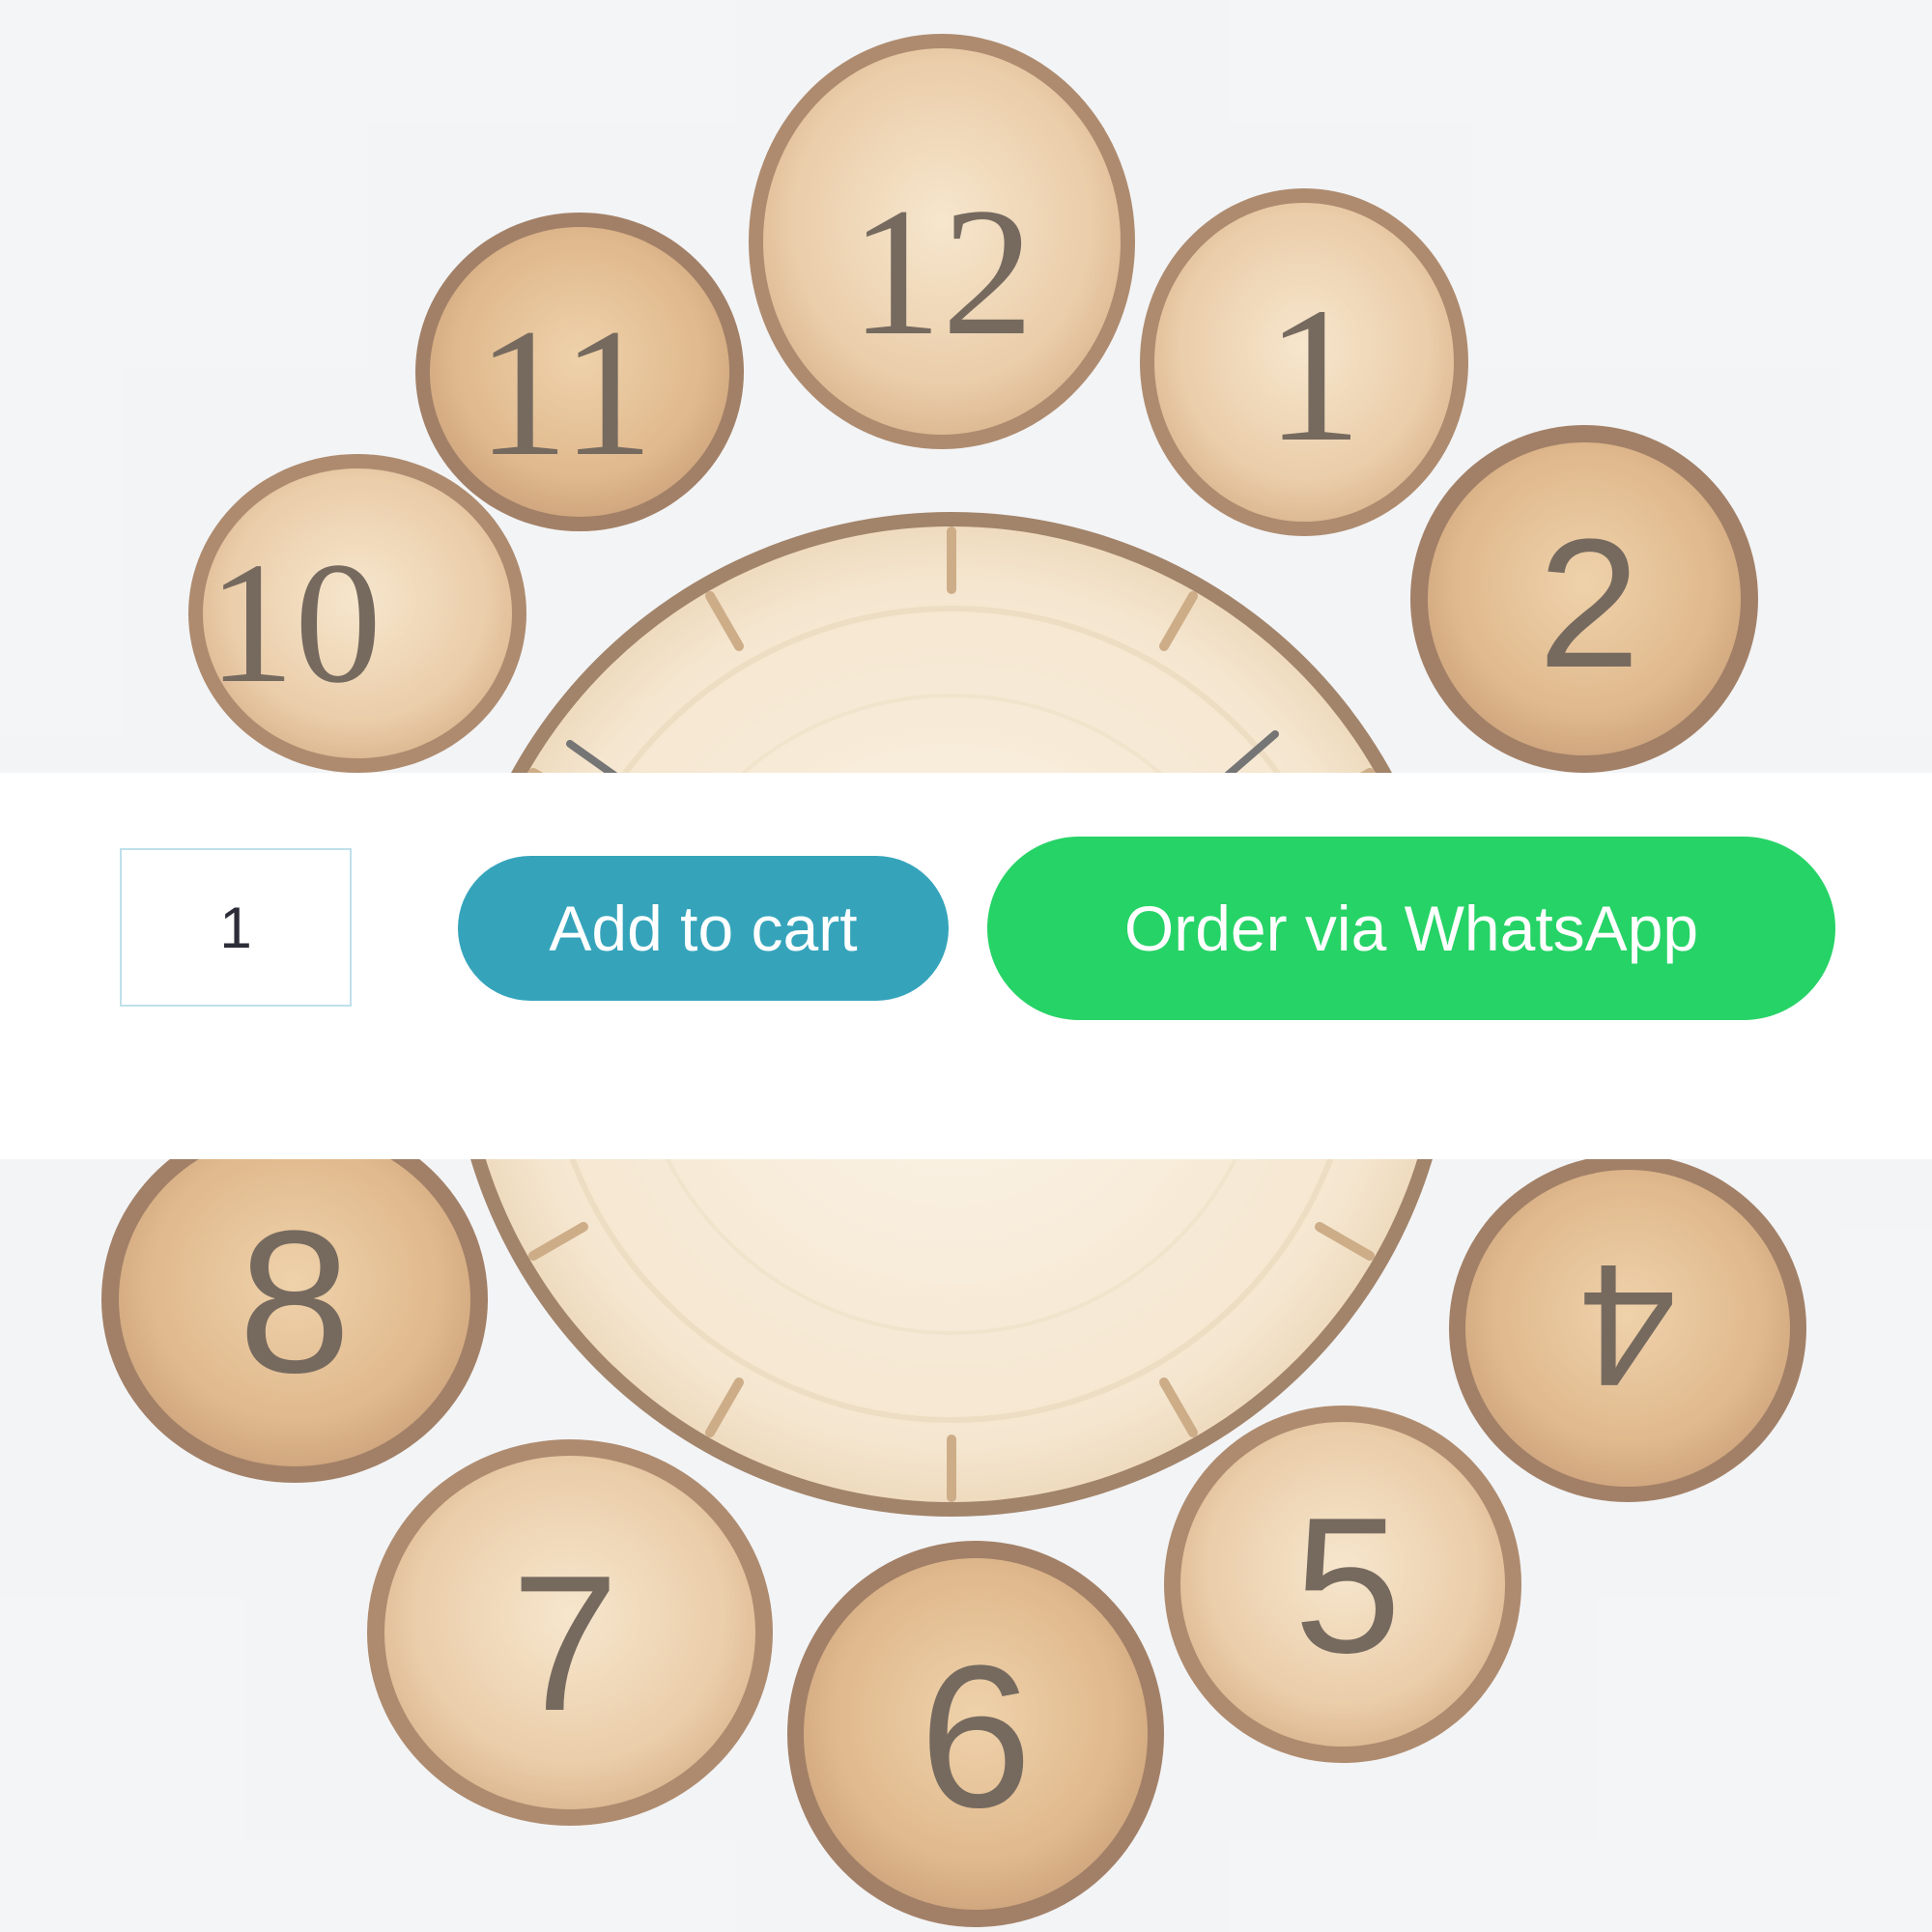  I want to click on log-slice-11: 11, so click(579, 372).